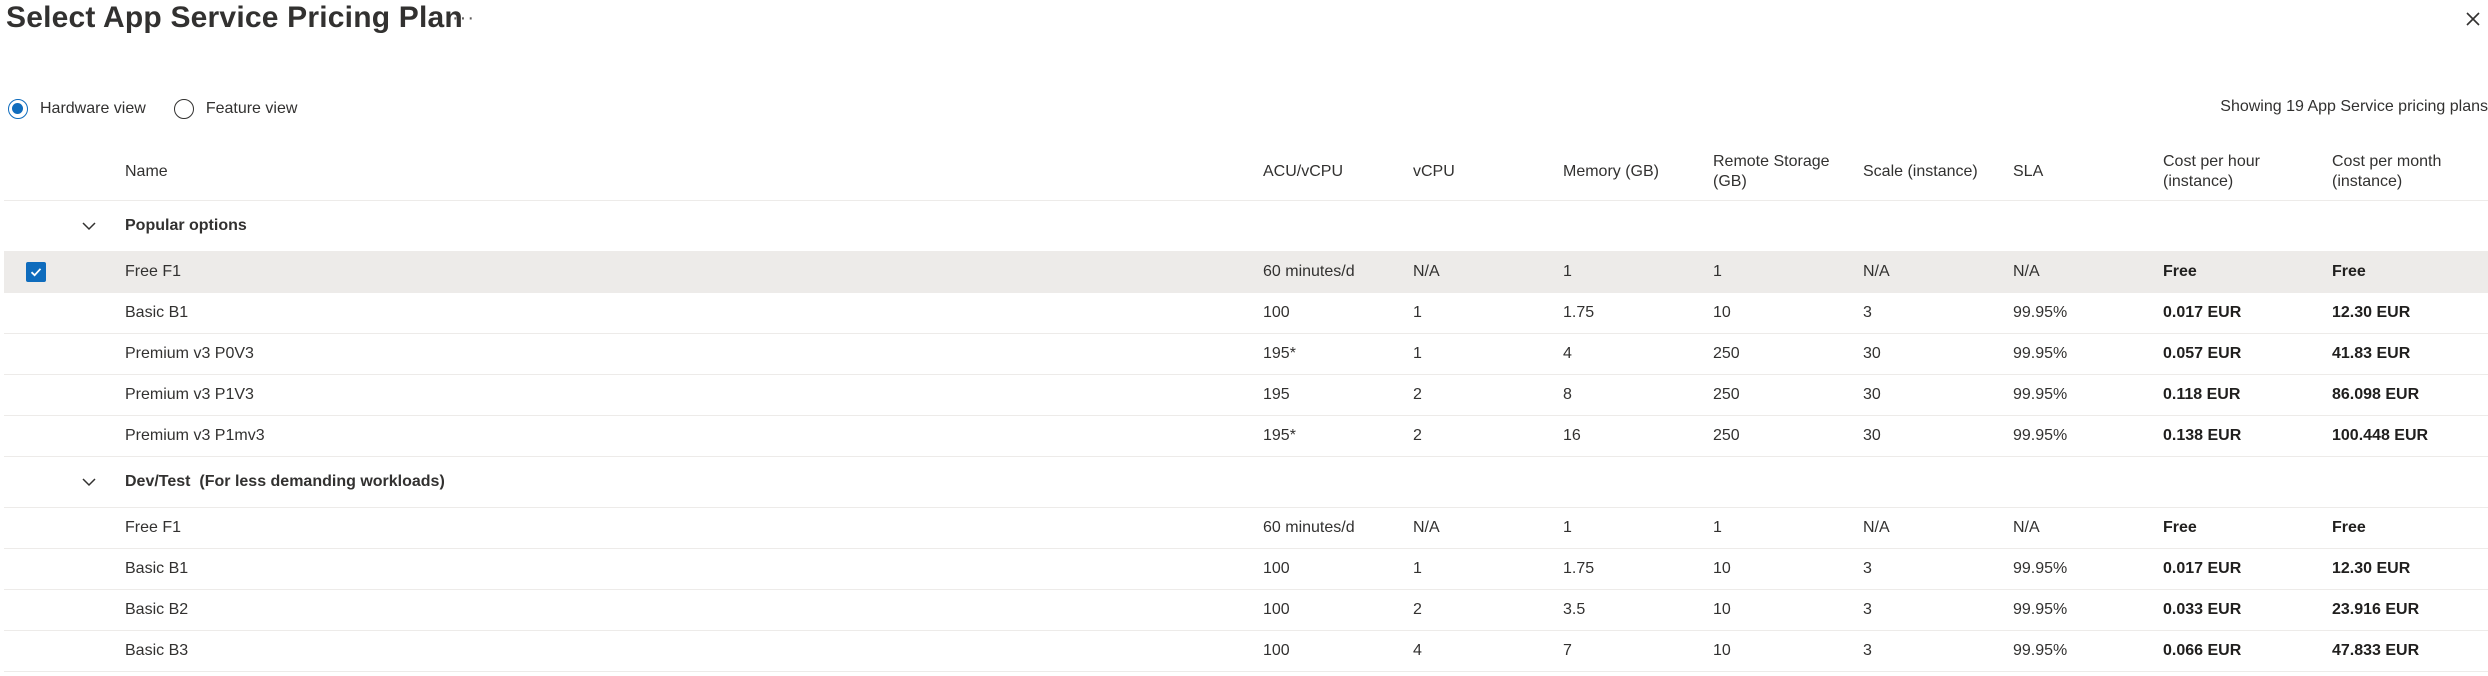 Image resolution: width=2488 pixels, height=676 pixels. Describe the element at coordinates (189, 353) in the screenshot. I see `cell-name: Premium v3 P0V3` at that location.